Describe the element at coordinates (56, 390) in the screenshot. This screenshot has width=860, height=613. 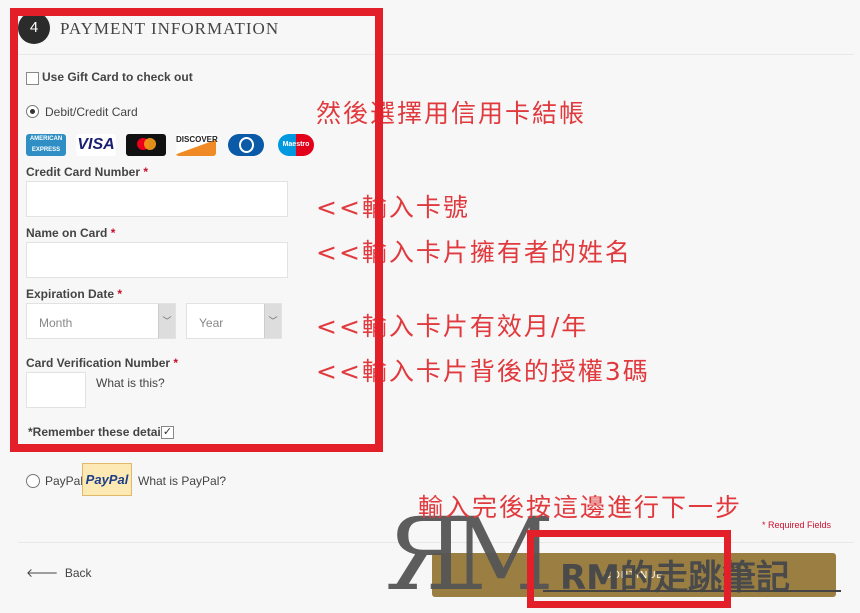
I see `cvv-input` at that location.